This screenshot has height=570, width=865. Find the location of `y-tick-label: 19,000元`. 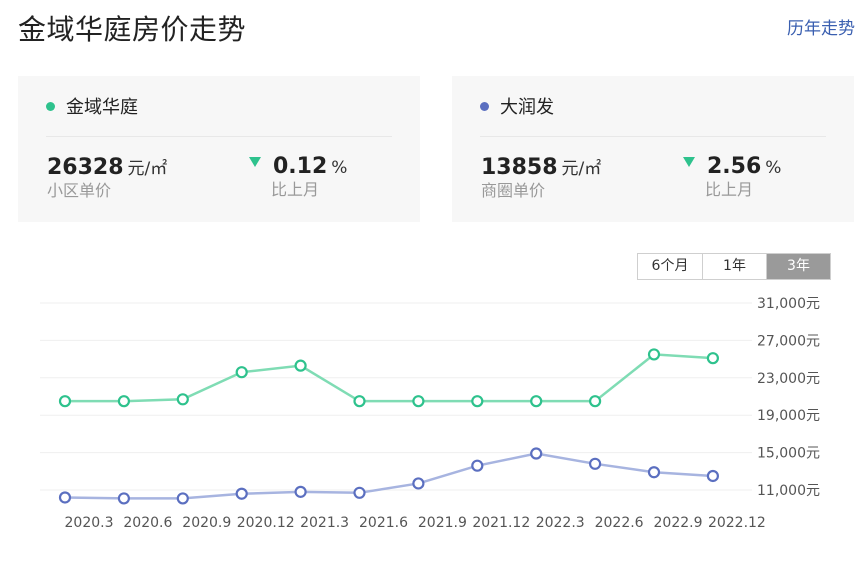

y-tick-label: 19,000元 is located at coordinates (788, 416).